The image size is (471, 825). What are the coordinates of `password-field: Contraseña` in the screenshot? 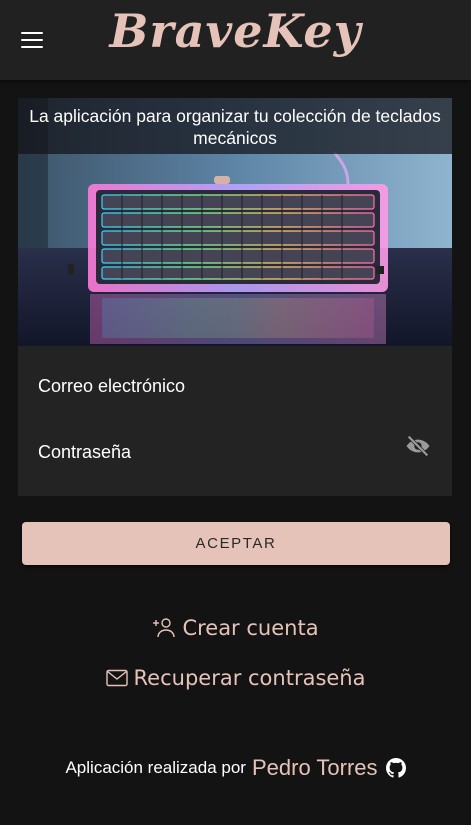 It's located at (235, 451).